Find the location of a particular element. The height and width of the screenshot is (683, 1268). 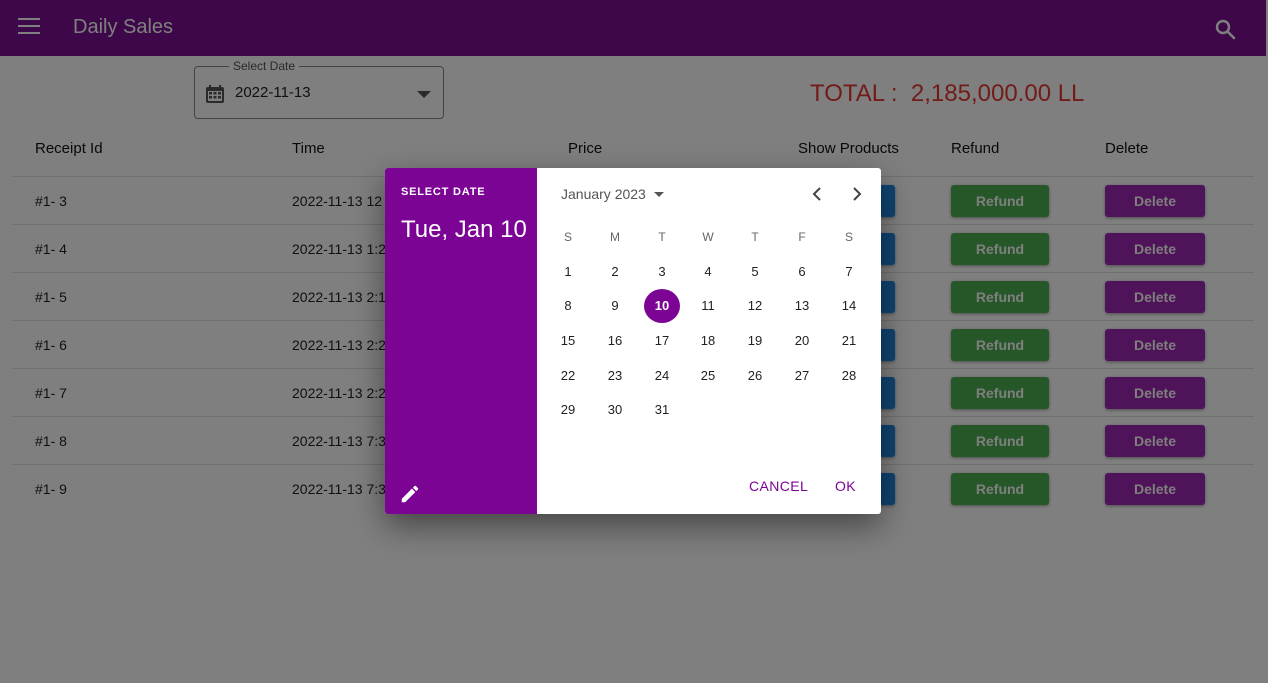

calendar-day: 26 is located at coordinates (755, 376).